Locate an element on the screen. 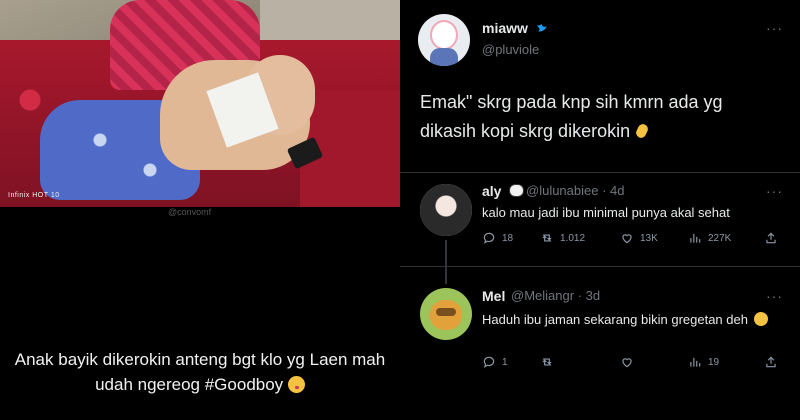  views-action: 227K is located at coordinates (709, 238).